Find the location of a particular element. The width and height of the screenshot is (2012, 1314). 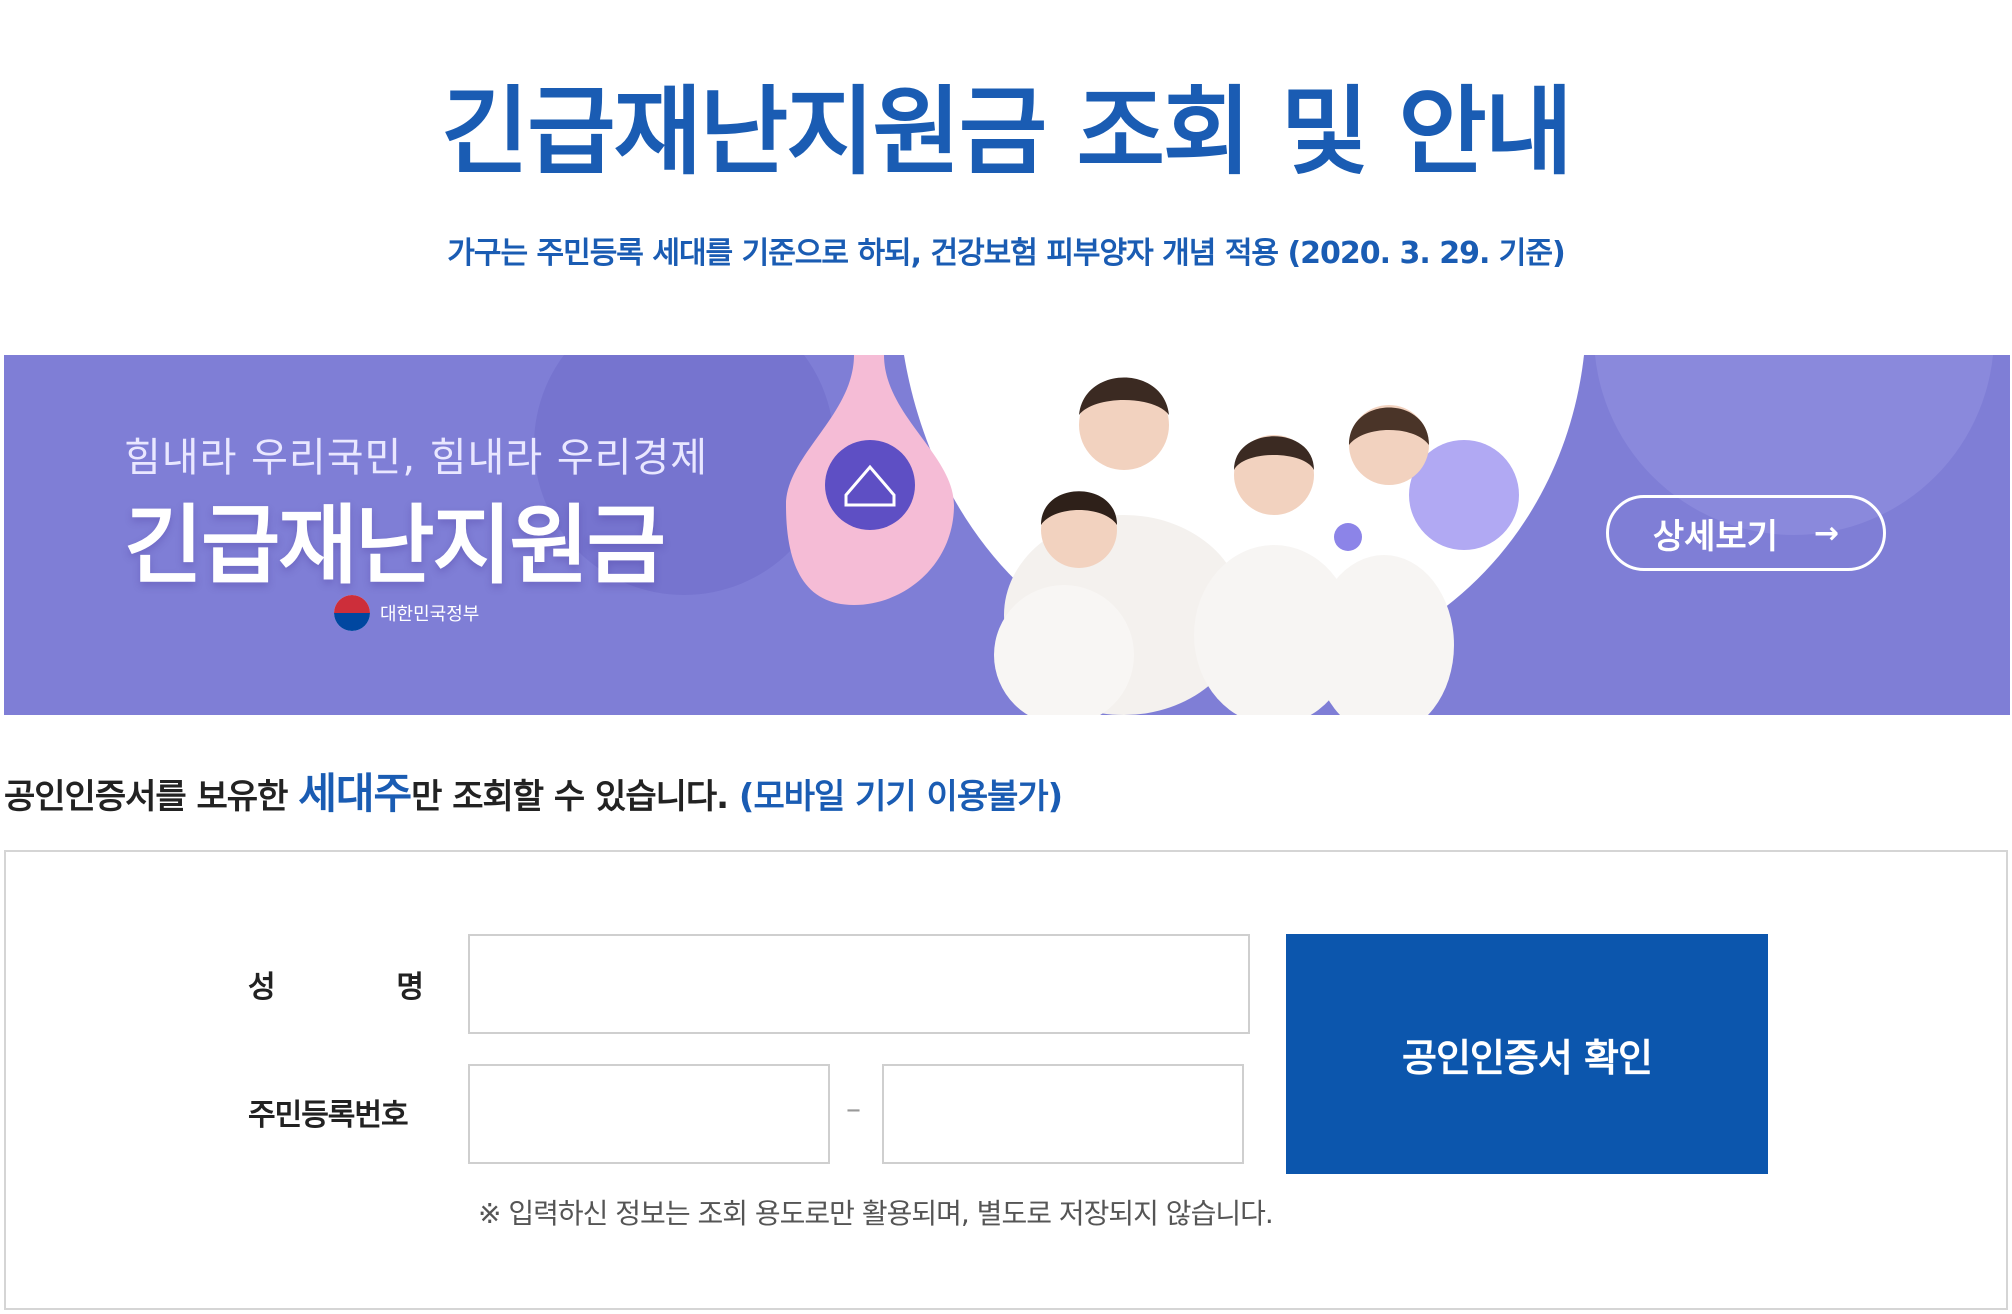

banner-title: 긴급재난지원금 is located at coordinates (395, 546).